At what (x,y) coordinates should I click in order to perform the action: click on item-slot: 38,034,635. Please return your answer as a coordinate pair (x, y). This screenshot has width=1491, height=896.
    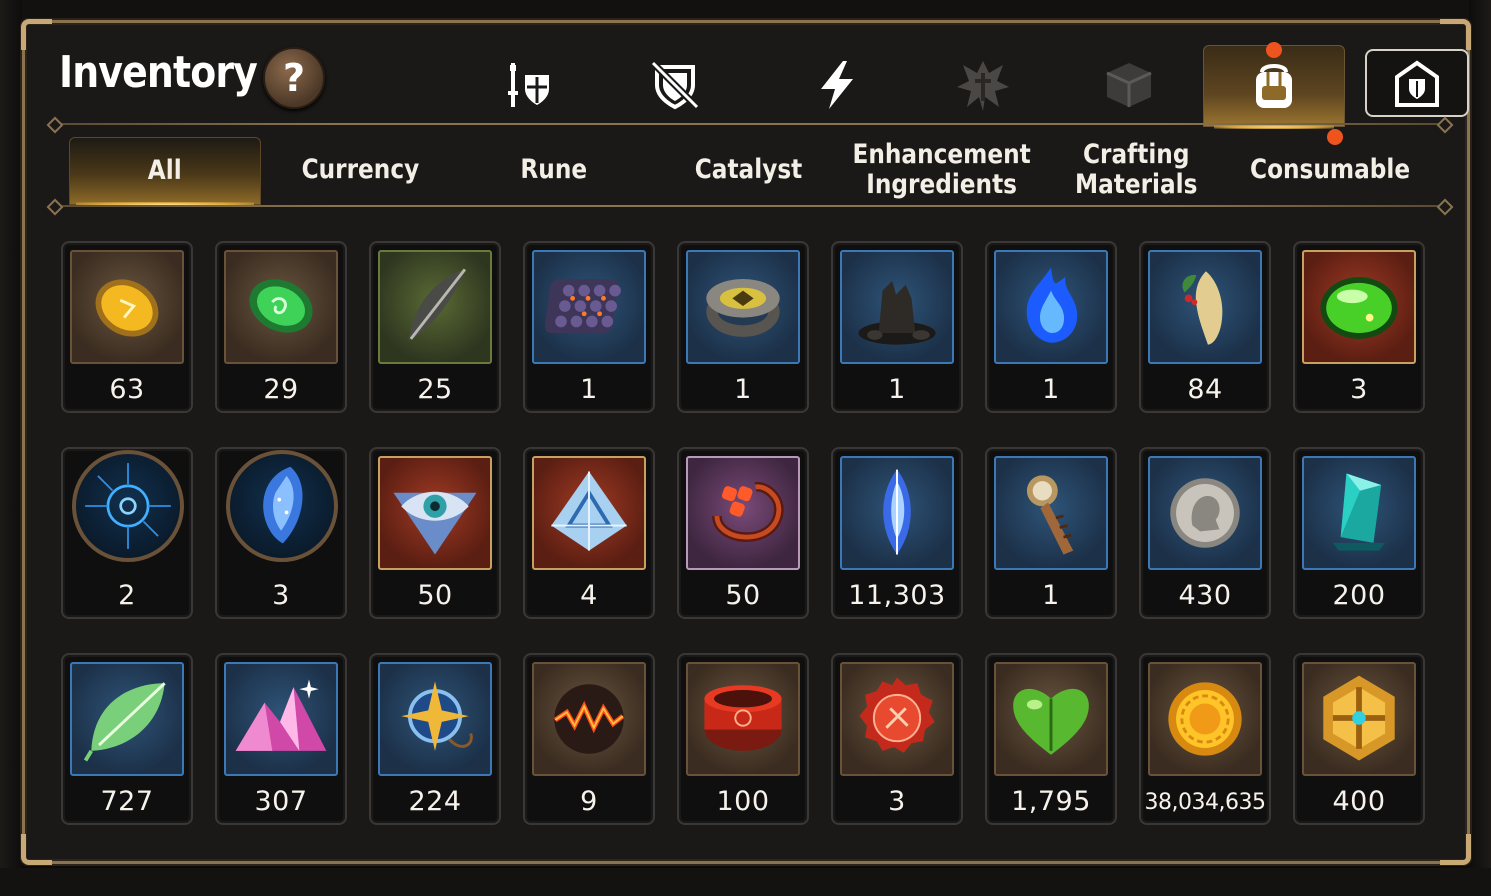
    Looking at the image, I should click on (1205, 739).